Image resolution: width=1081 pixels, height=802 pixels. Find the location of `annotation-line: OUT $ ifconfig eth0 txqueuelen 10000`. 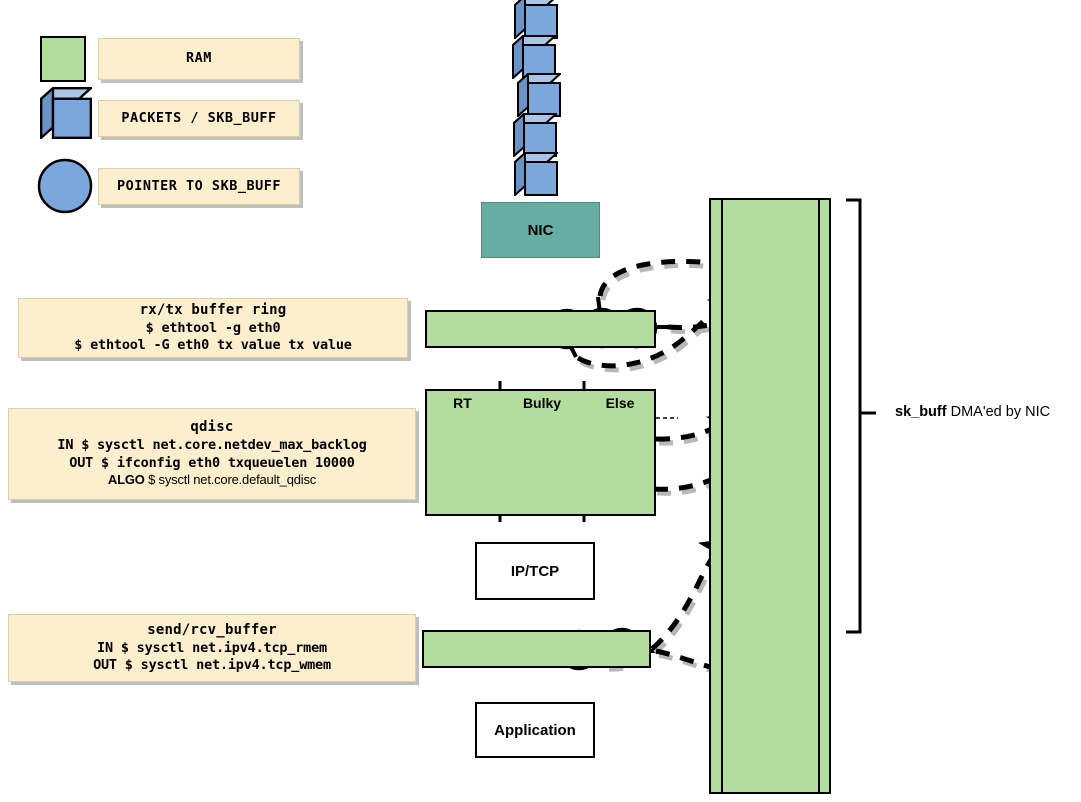

annotation-line: OUT $ ifconfig eth0 txqueuelen 10000 is located at coordinates (212, 463).